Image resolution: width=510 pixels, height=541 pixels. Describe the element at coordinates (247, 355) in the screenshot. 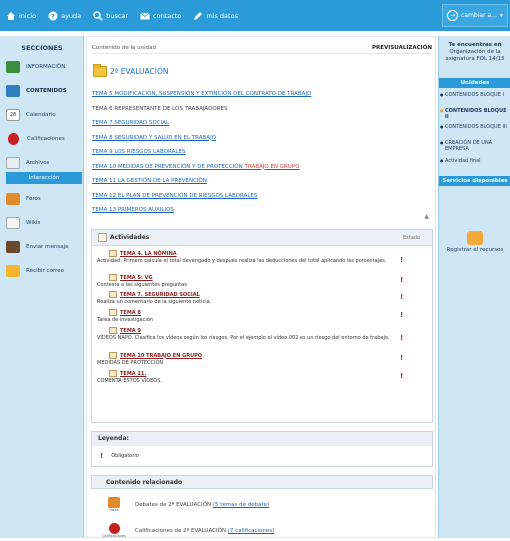

I see `activity-link: TEMA 10 TRABAJO EN GRUPO` at that location.